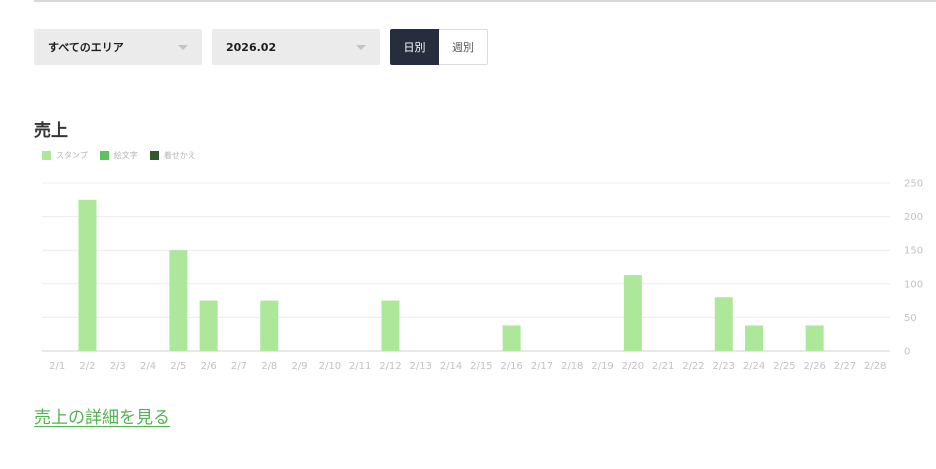 The image size is (936, 469). What do you see at coordinates (179, 155) in the screenshot?
I see `legend-label: 着せかえ` at bounding box center [179, 155].